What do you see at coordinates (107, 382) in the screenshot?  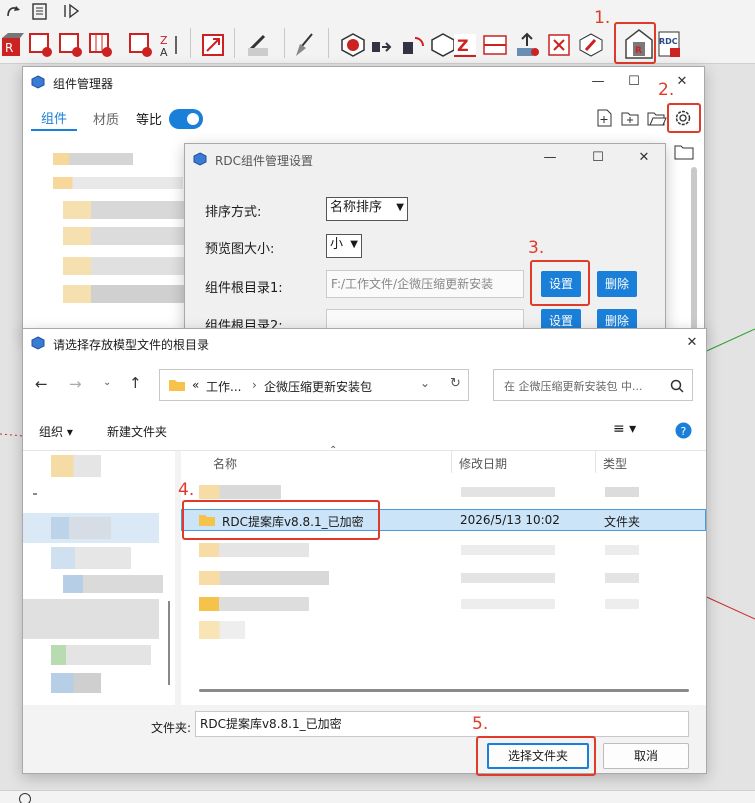 I see `recent-chevron-icon: ⌄` at bounding box center [107, 382].